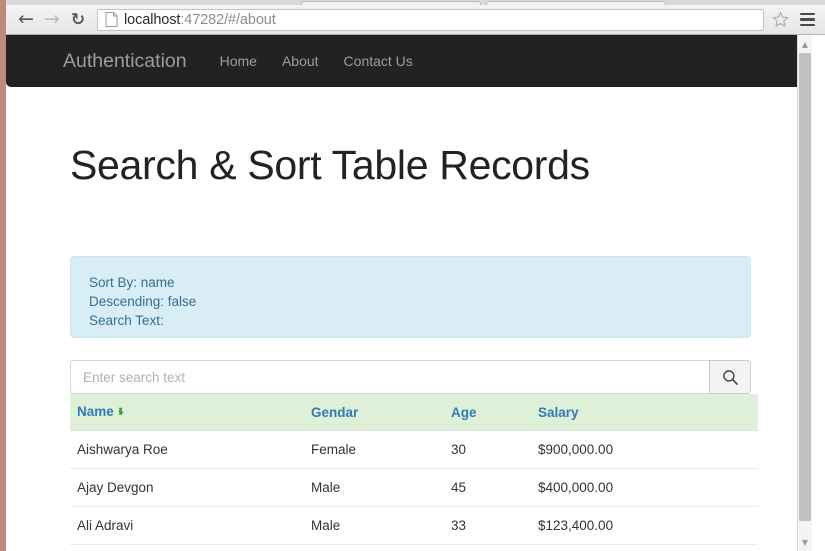  I want to click on search-magnifier-icon, so click(730, 377).